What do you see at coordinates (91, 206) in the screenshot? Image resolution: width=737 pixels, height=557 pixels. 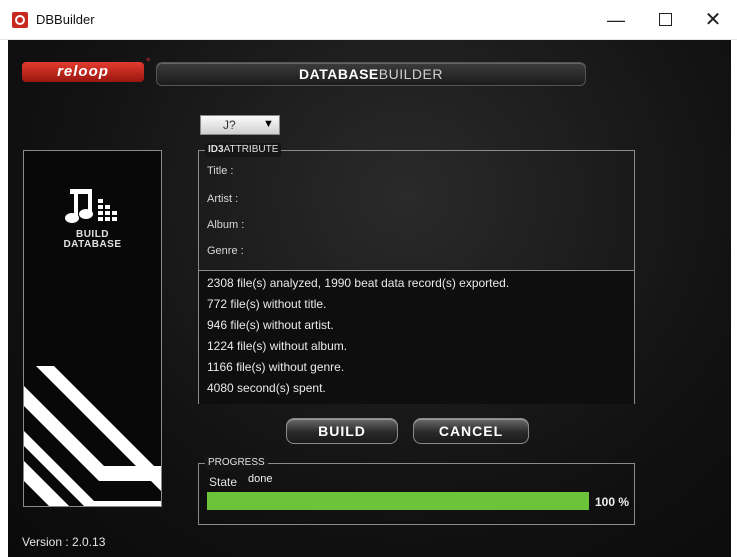 I see `music-database-icon` at bounding box center [91, 206].